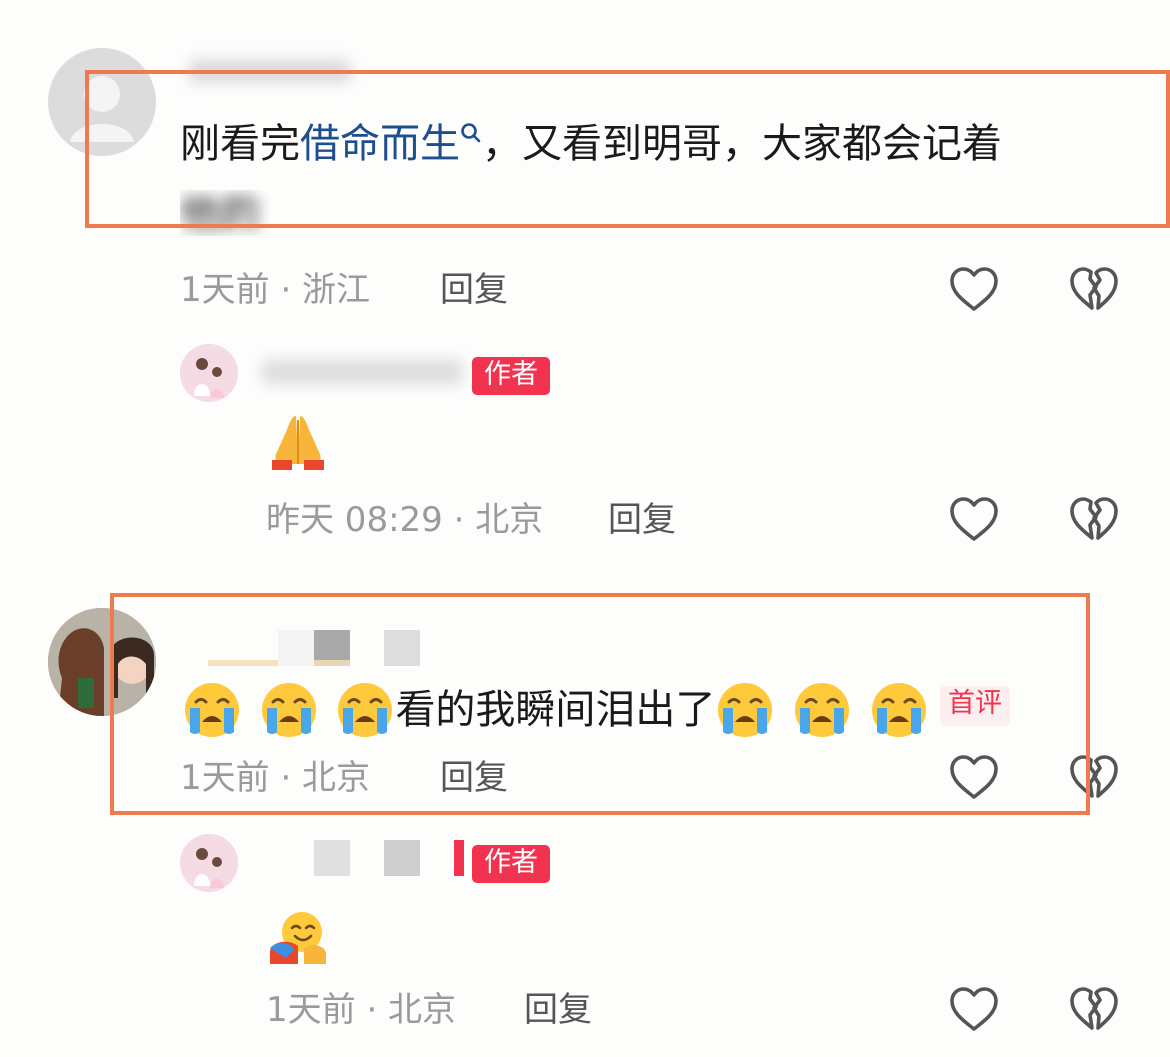 The width and height of the screenshot is (1170, 1057). What do you see at coordinates (275, 290) in the screenshot?
I see `comment-meta: 1天前 · 浙江` at bounding box center [275, 290].